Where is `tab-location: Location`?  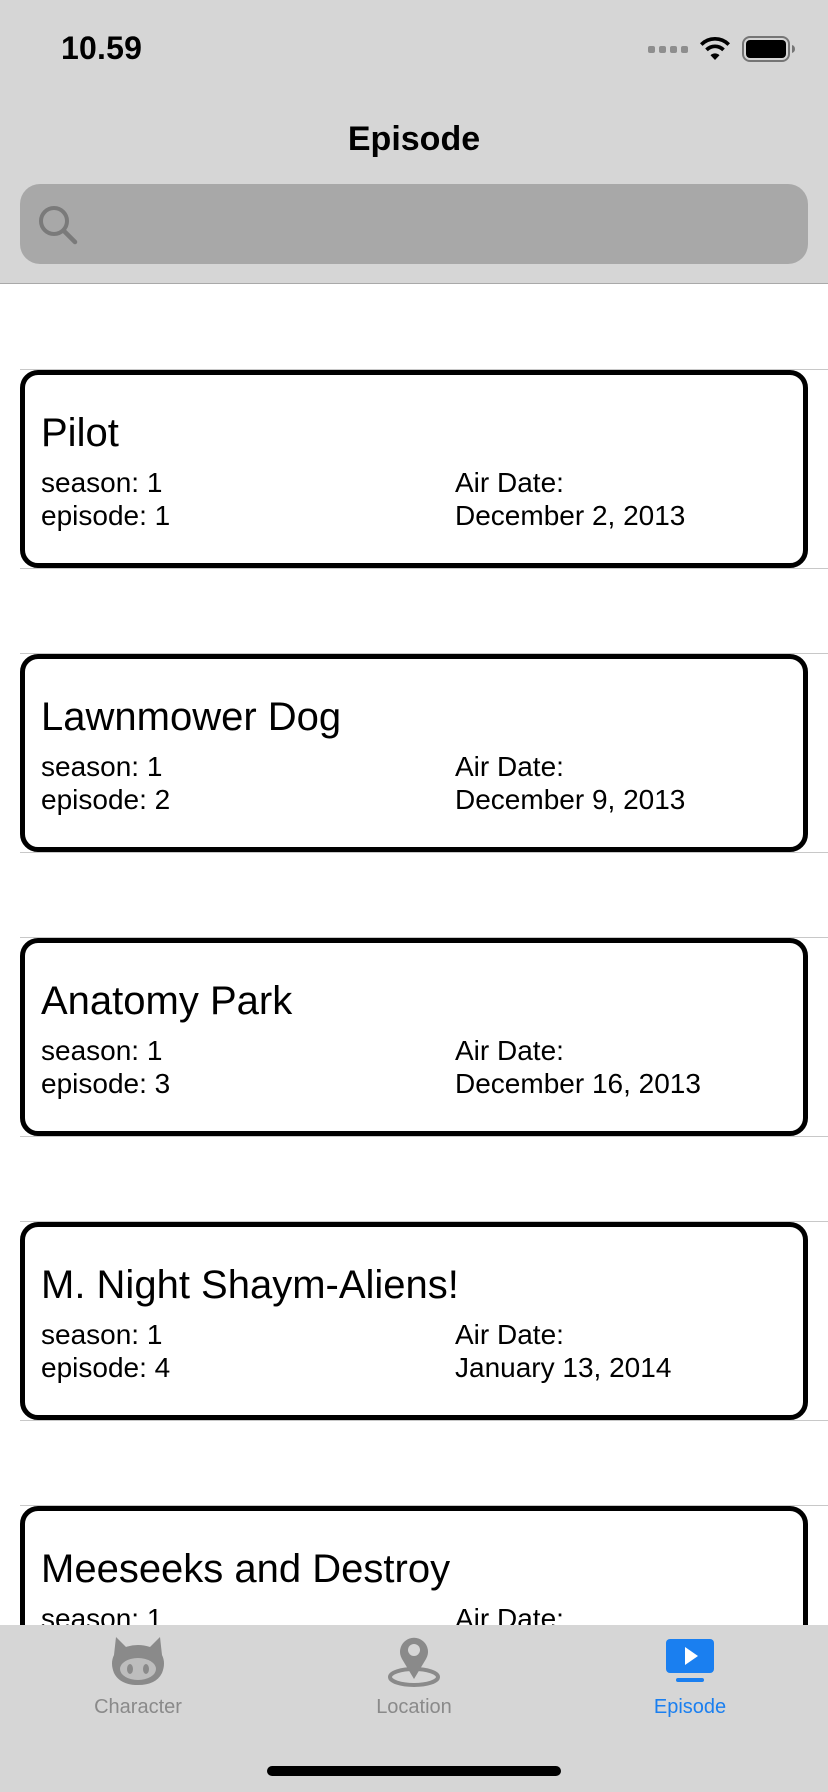 tab-location: Location is located at coordinates (414, 1680).